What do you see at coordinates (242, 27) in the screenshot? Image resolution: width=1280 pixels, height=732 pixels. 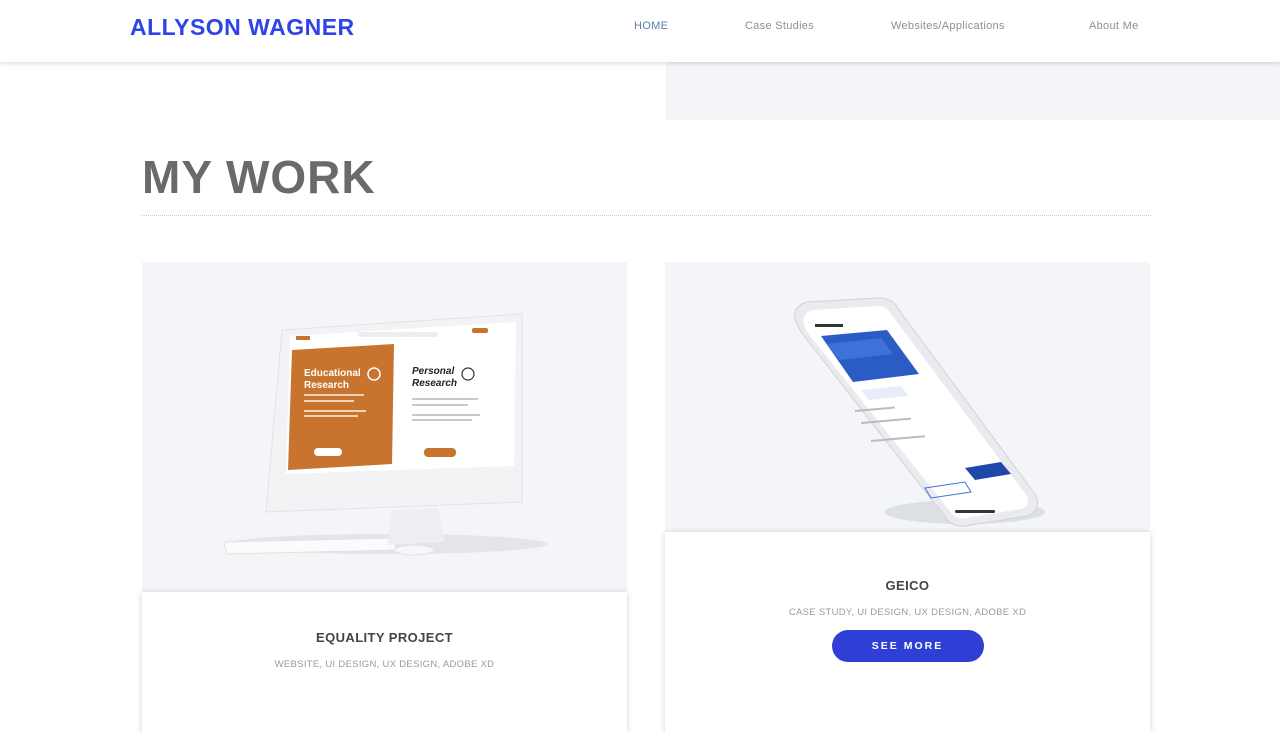 I see `site-logo: ALLYSON WAGNER` at bounding box center [242, 27].